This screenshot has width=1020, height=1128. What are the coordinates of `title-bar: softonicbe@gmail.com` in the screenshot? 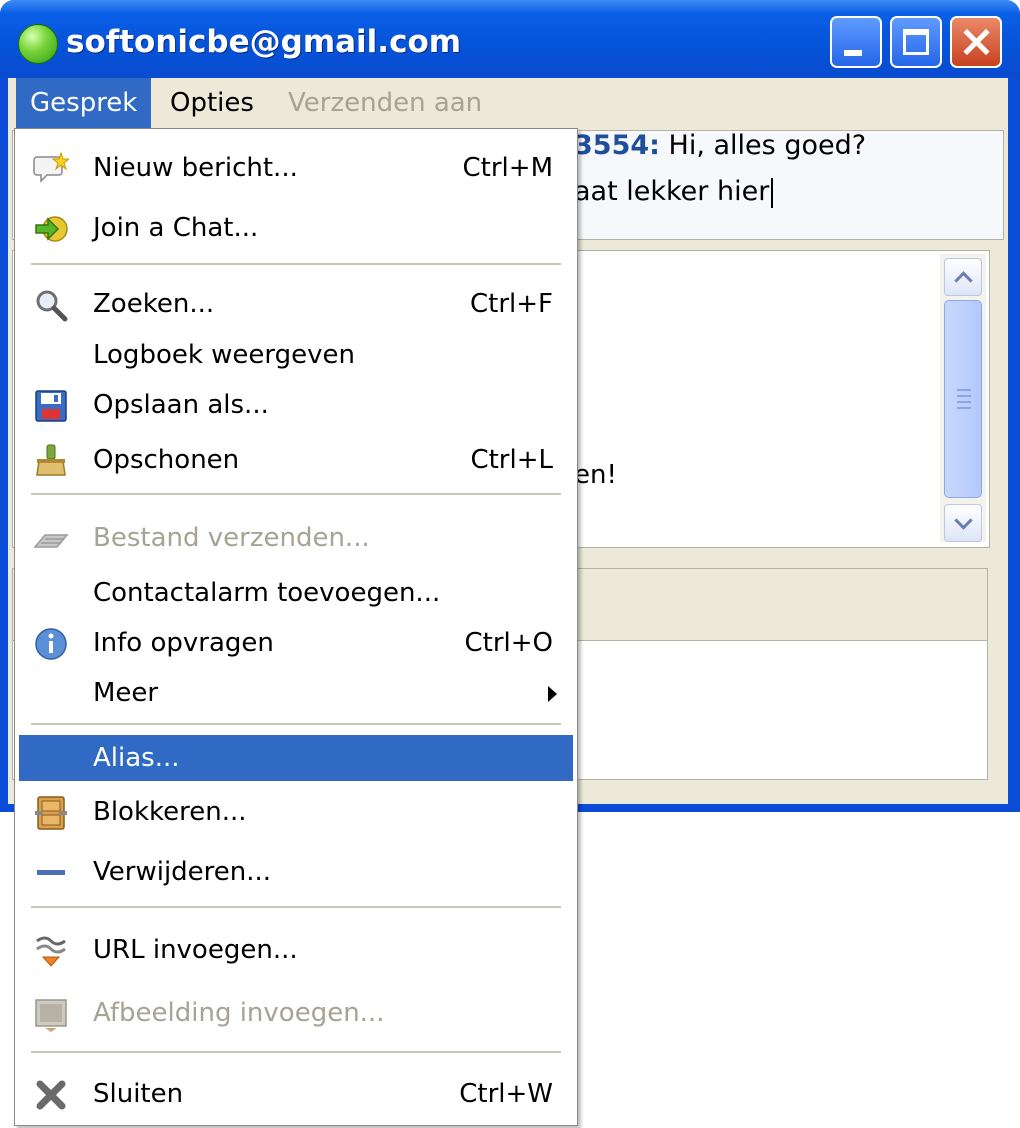 It's located at (510, 39).